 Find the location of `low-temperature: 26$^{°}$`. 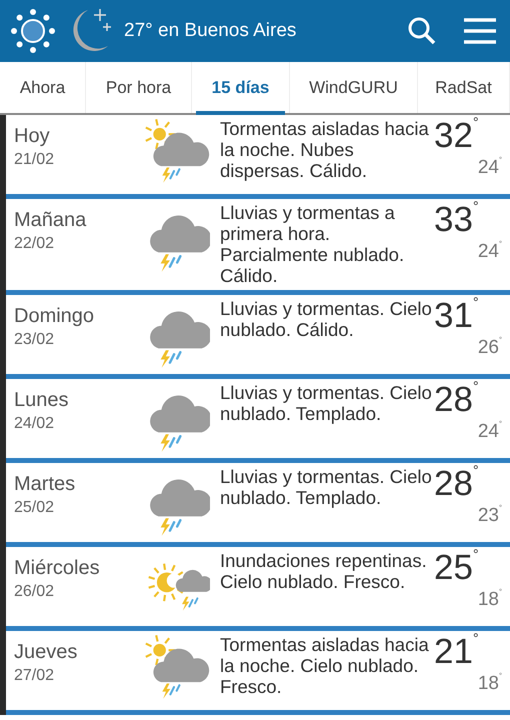

low-temperature: 26$^{°}$ is located at coordinates (490, 348).